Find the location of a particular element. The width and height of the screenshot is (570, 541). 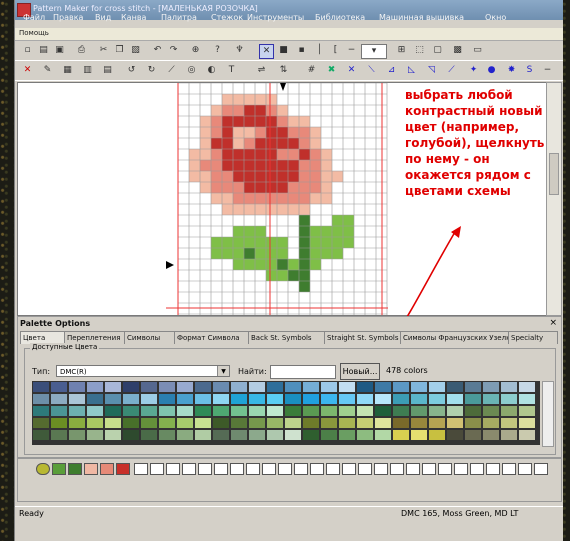

chevron-down-icon: ▼ is located at coordinates (223, 371).